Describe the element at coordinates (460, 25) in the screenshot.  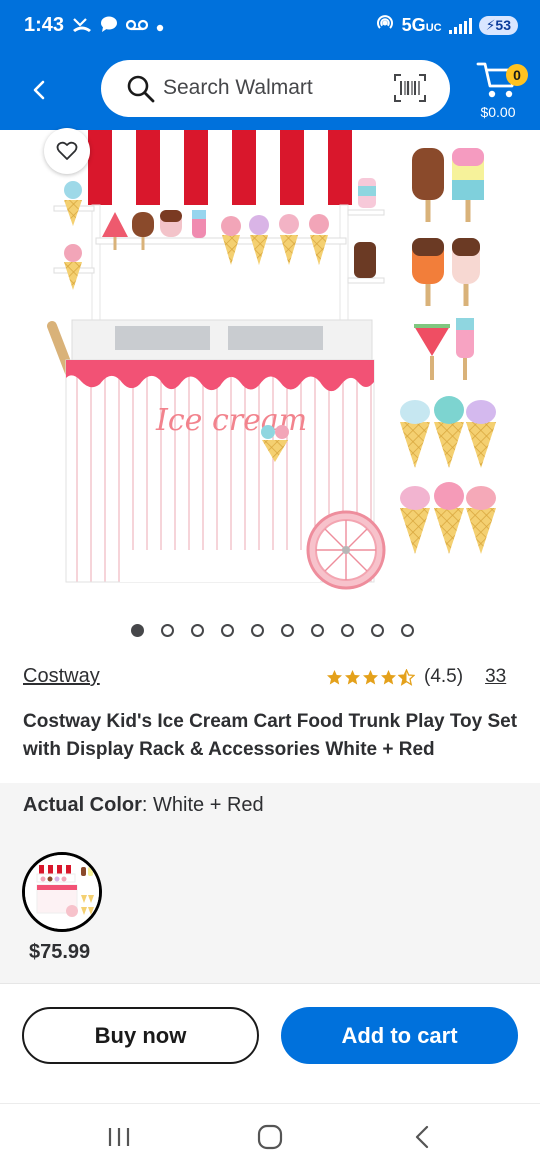
I see `signal-icon` at that location.